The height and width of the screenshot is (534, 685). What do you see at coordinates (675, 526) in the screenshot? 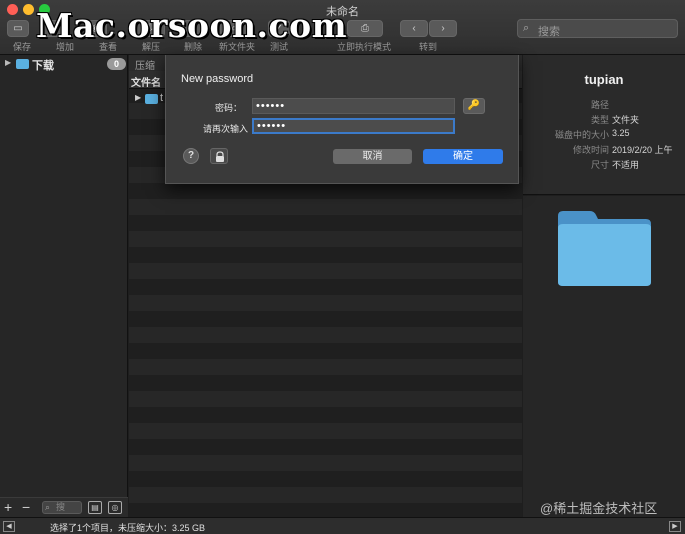
I see `scroll-right-icon: ▶` at bounding box center [675, 526].